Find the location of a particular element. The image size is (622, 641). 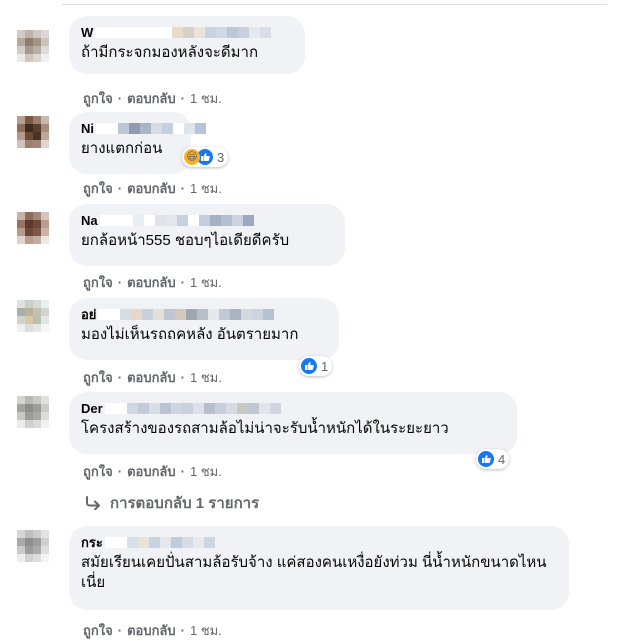

commenter-name: Na is located at coordinates (207, 220).